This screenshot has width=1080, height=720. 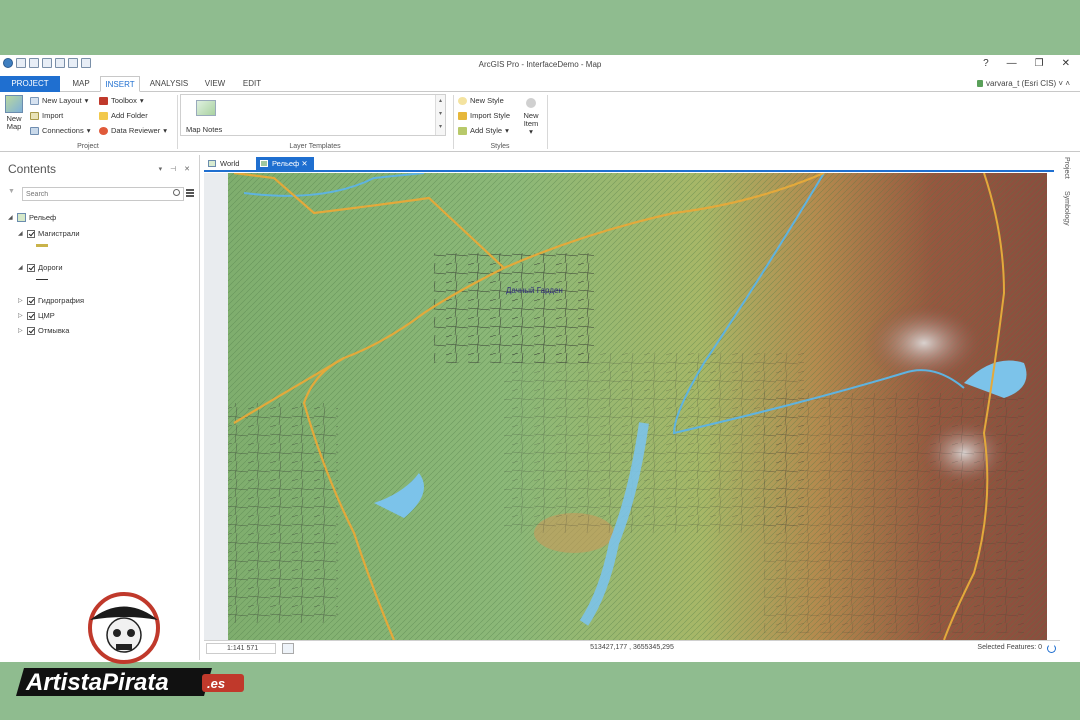 What do you see at coordinates (123, 115) in the screenshot?
I see `add-folder-button: Add Folder` at bounding box center [123, 115].